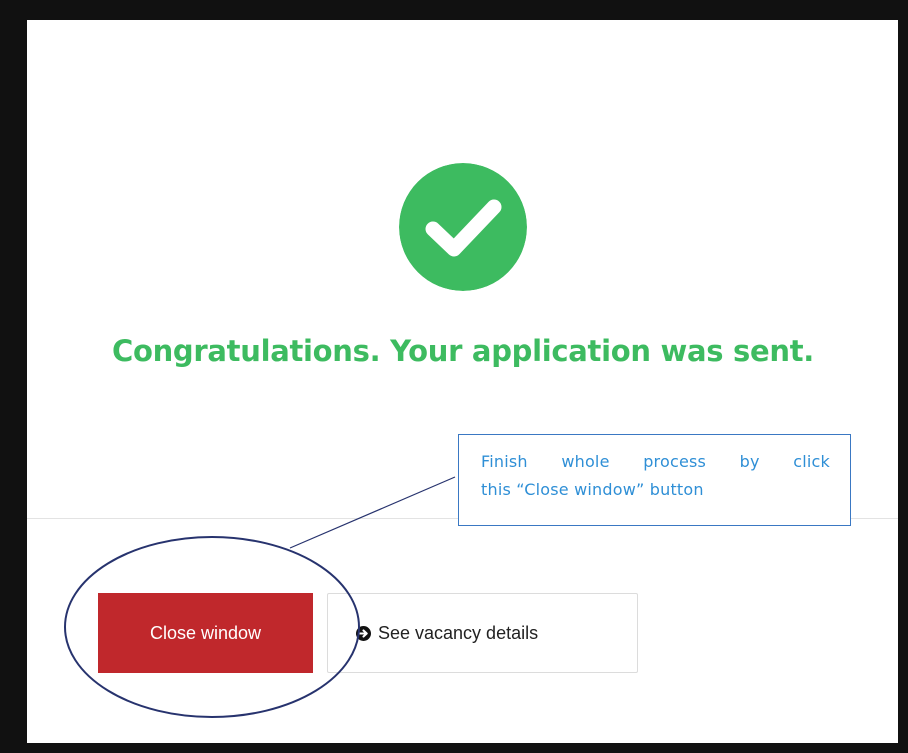 The image size is (908, 753). I want to click on check-circle-fill, so click(463, 227).